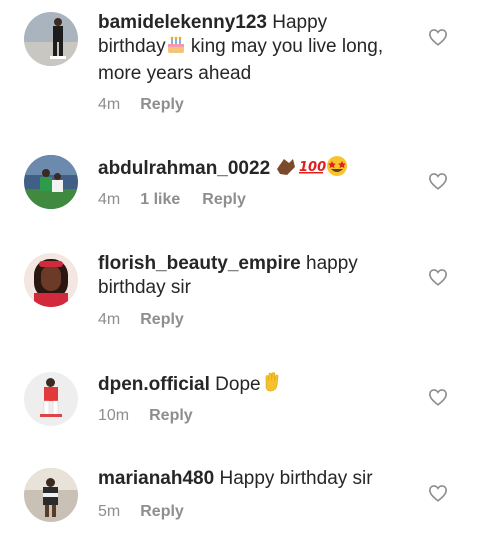  Describe the element at coordinates (235, 384) in the screenshot. I see `comment-body: Dope` at that location.